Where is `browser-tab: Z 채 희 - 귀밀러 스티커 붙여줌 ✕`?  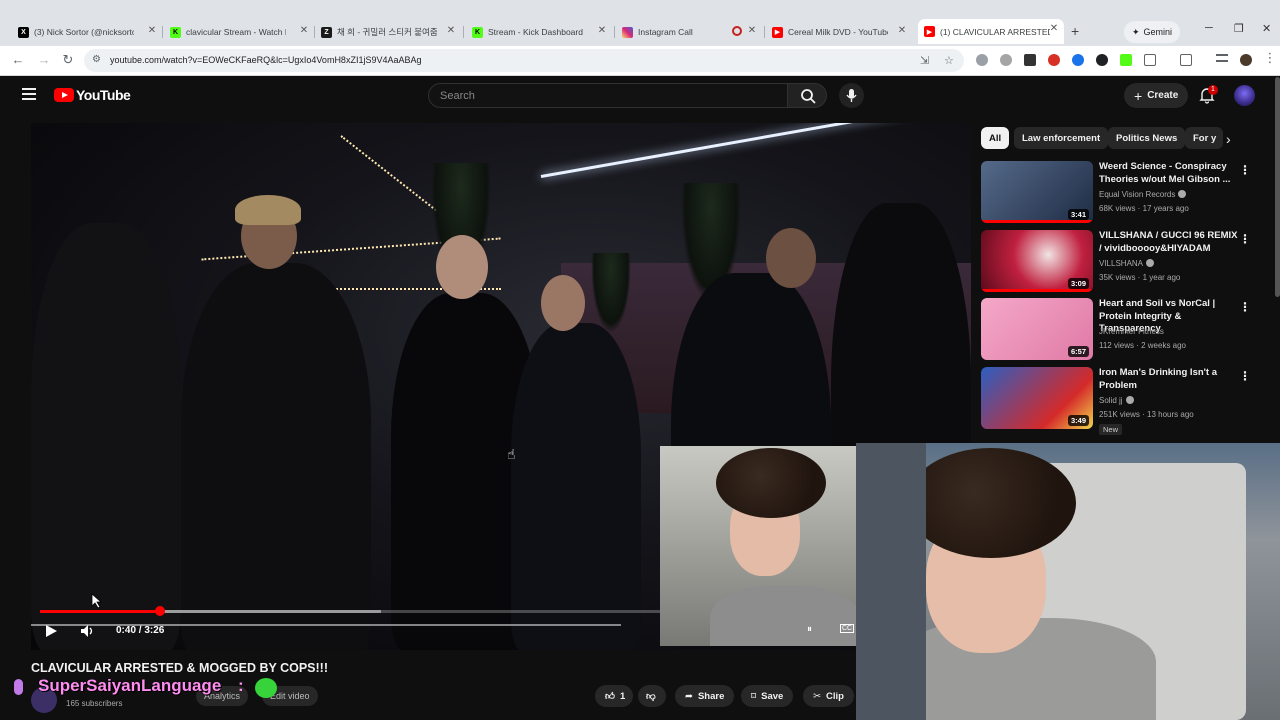 browser-tab: Z 채 희 - 귀밀러 스티커 붙여줌 ✕ is located at coordinates (389, 32).